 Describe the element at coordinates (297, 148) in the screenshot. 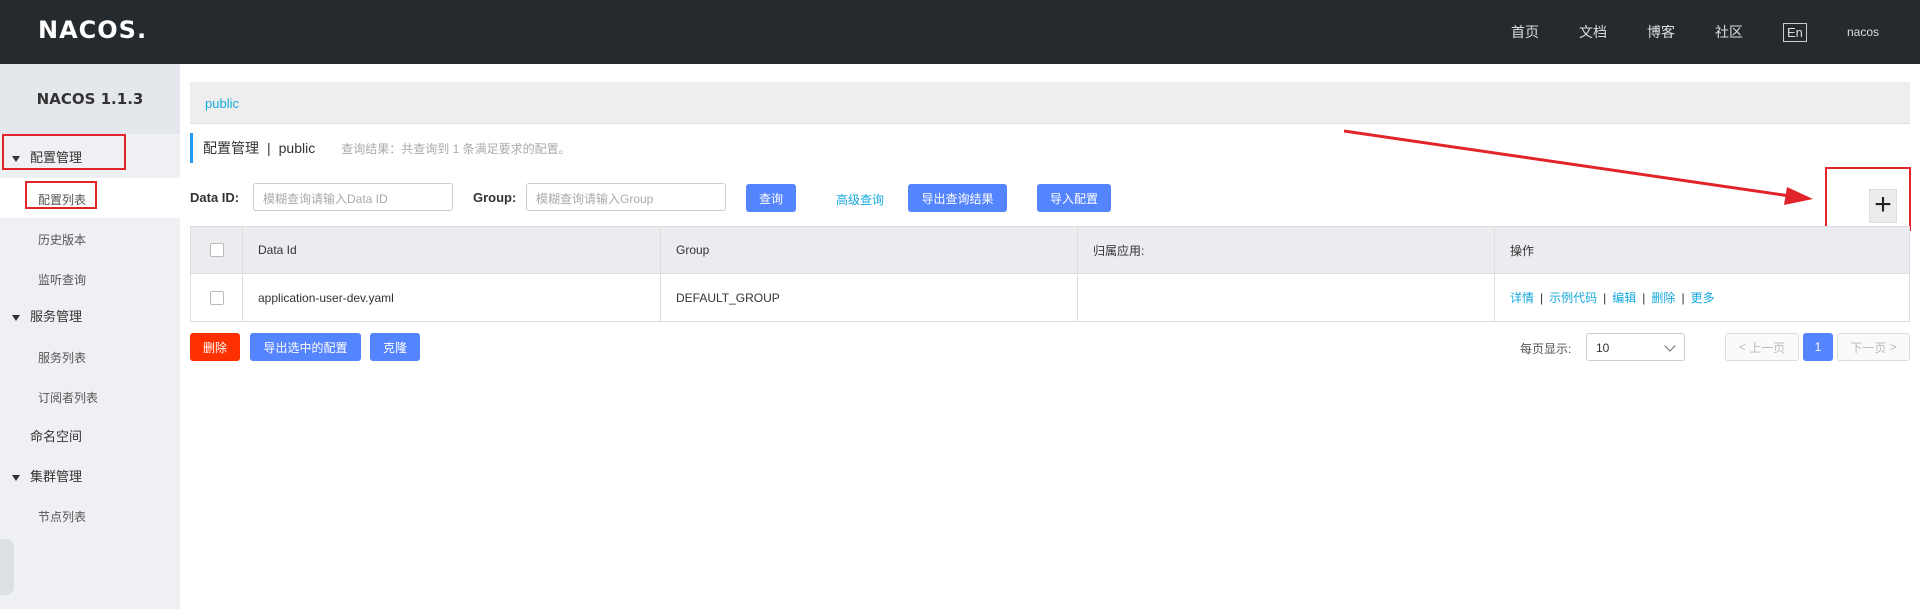

I see `page-namespace: public` at that location.